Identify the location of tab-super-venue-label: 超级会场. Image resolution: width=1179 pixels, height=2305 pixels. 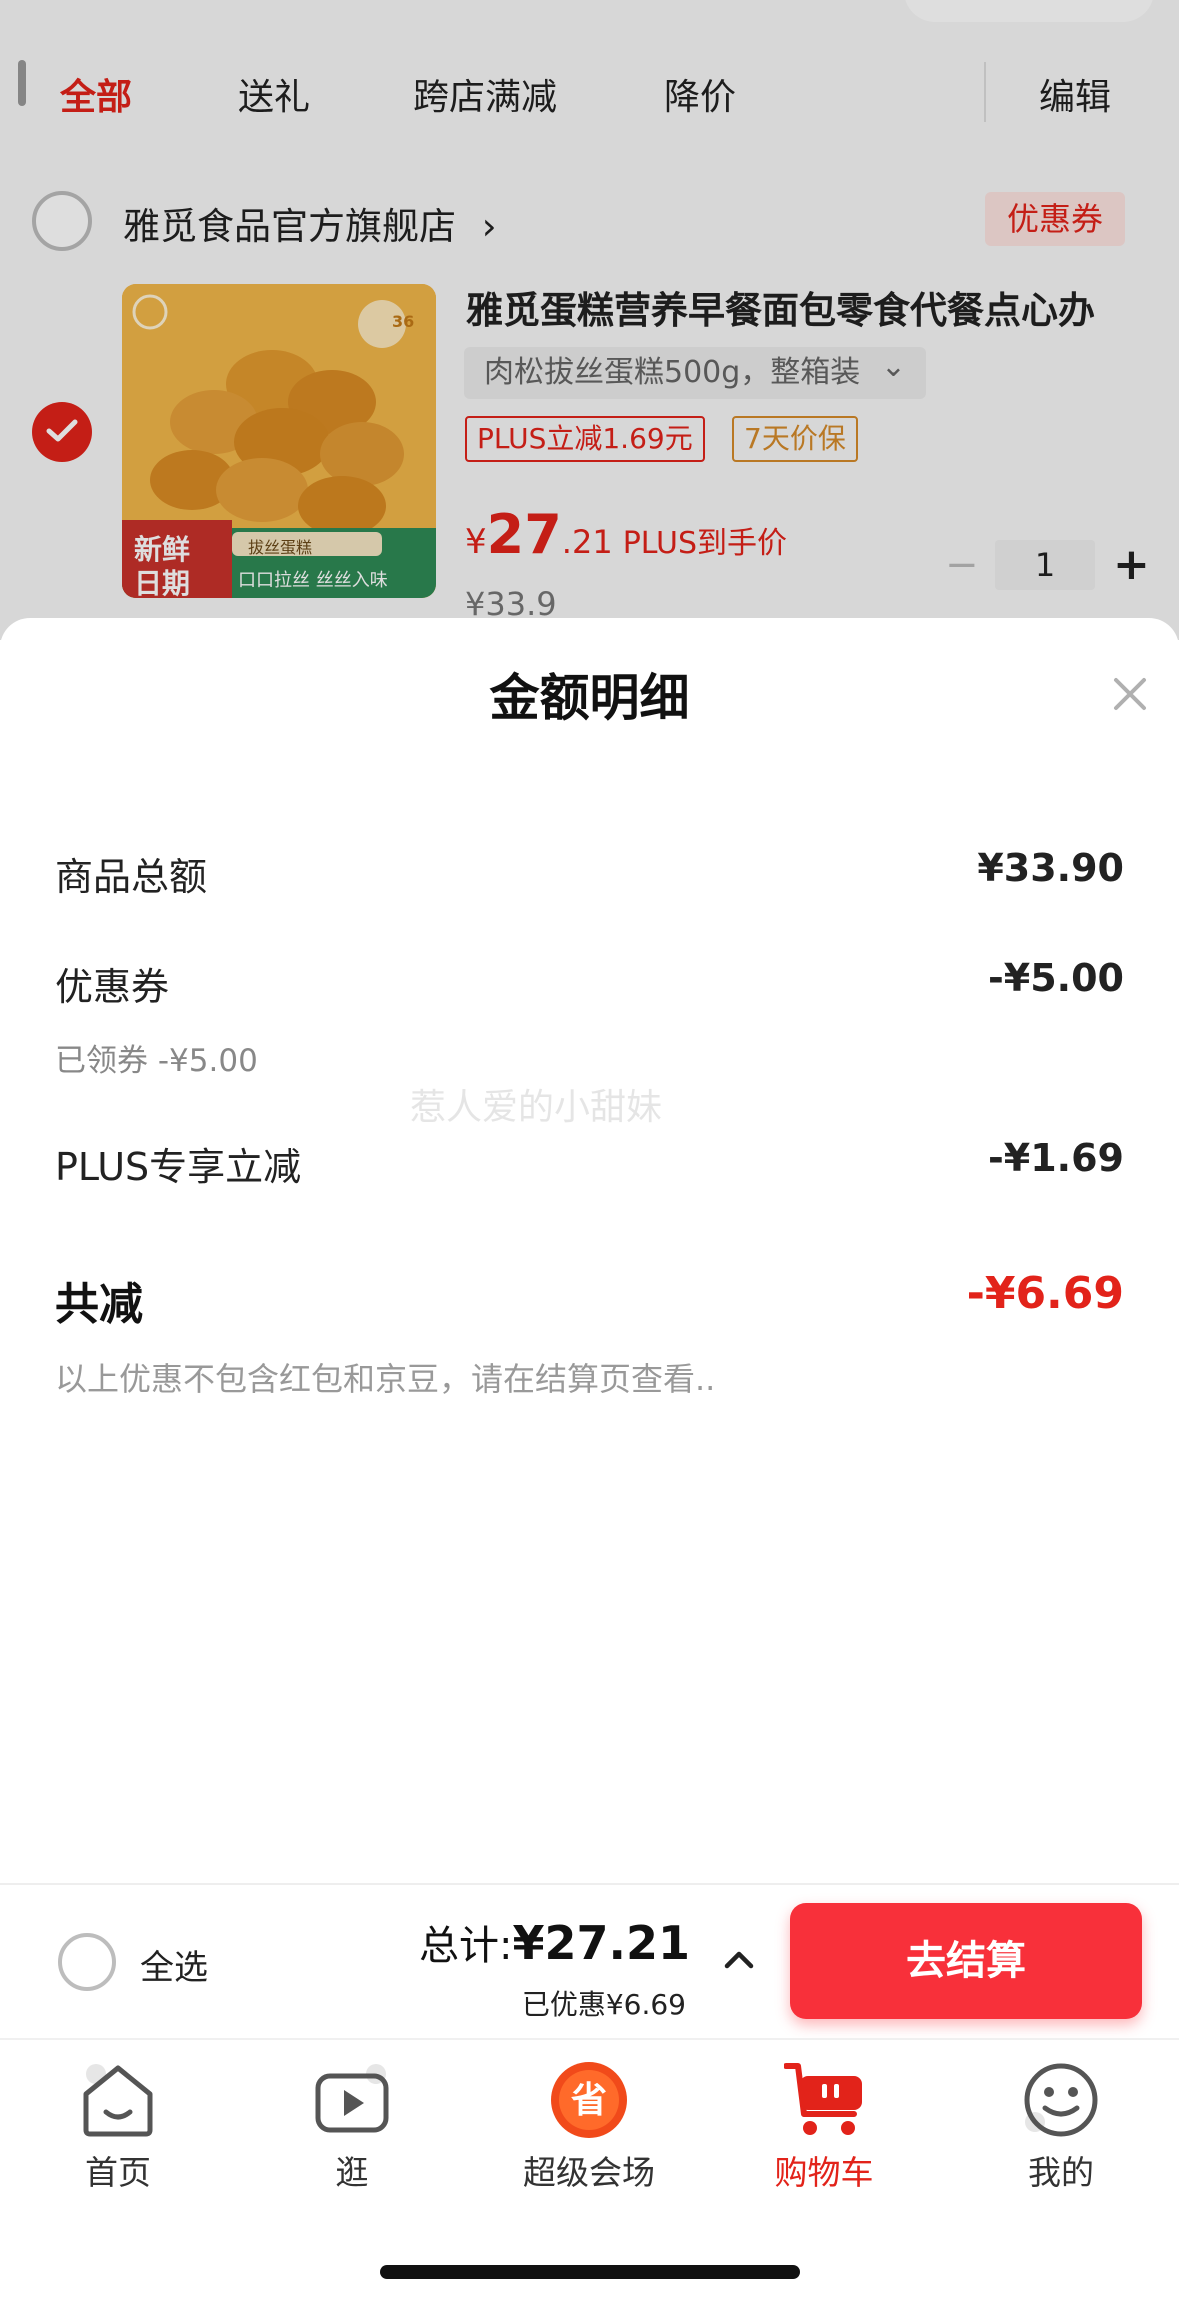
(589, 2172).